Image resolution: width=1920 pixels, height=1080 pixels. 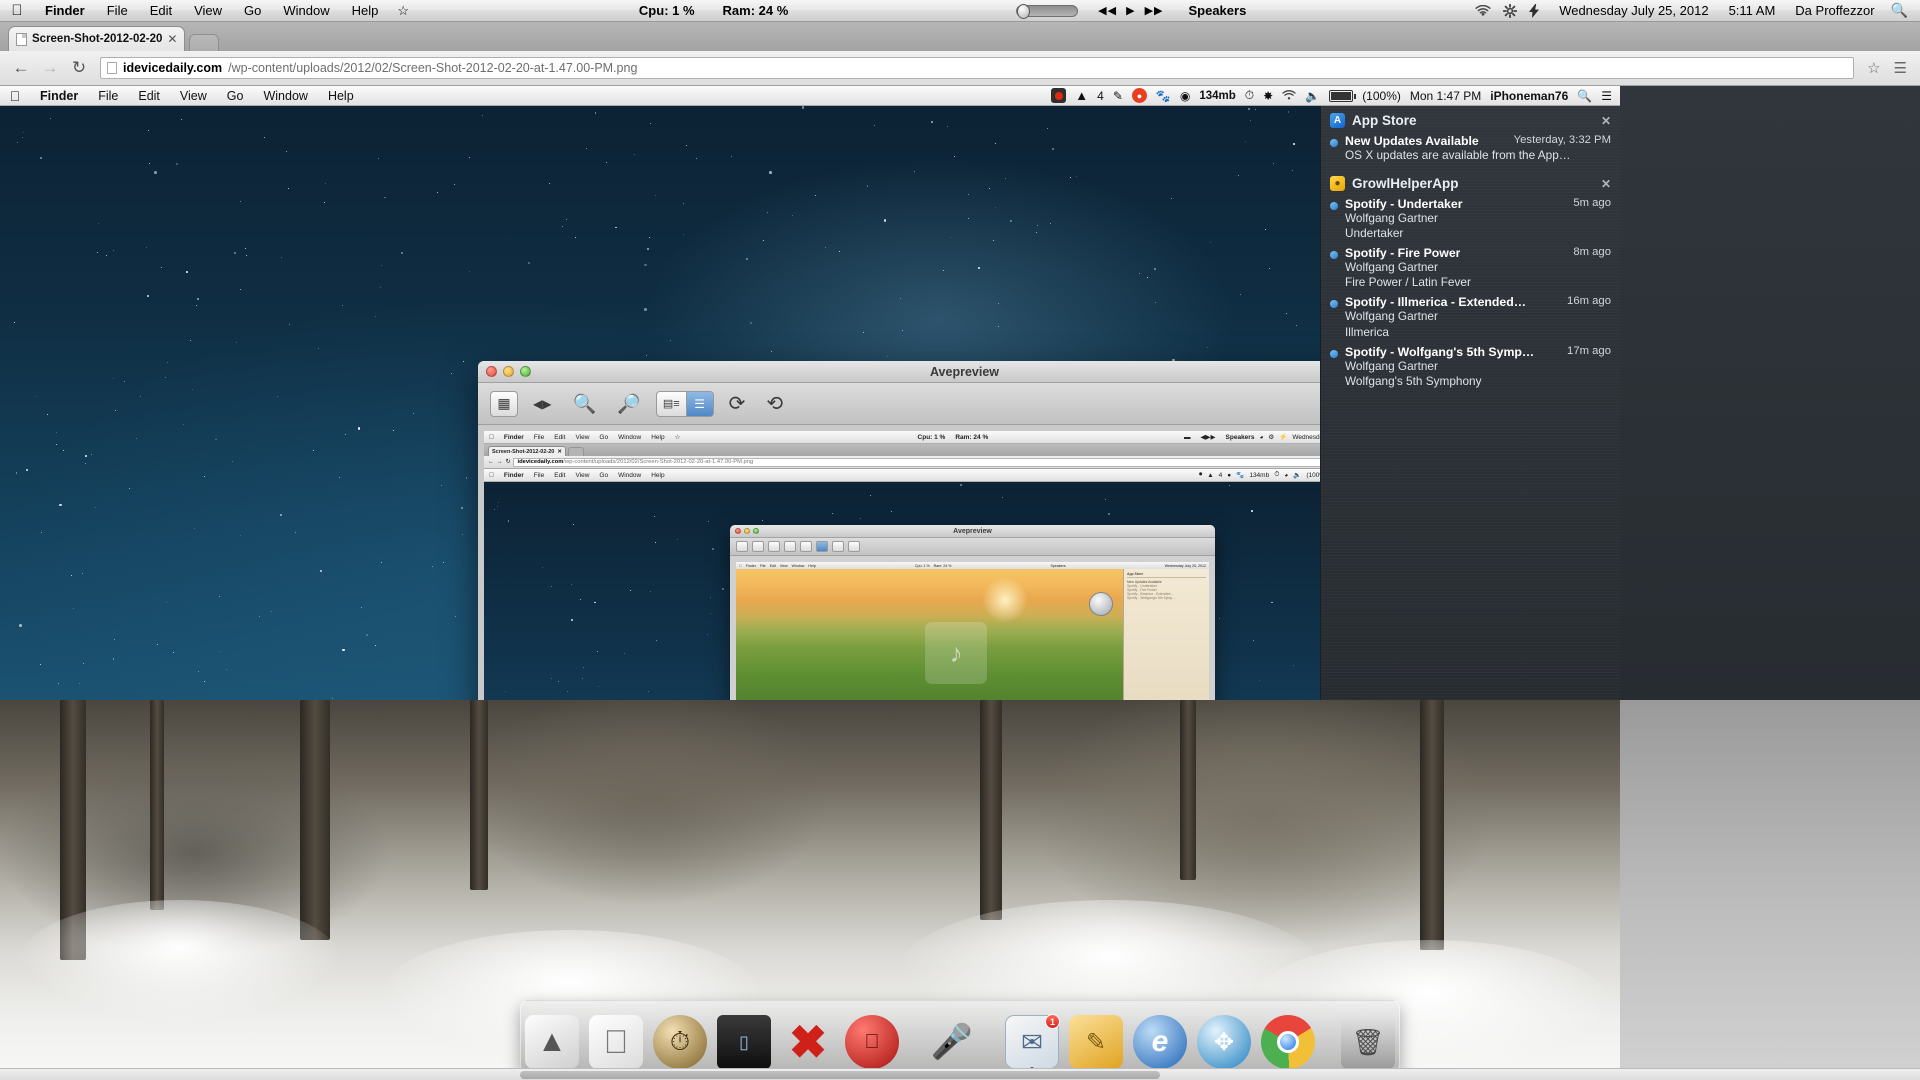 I want to click on menubar-item-help: Help, so click(x=365, y=10).